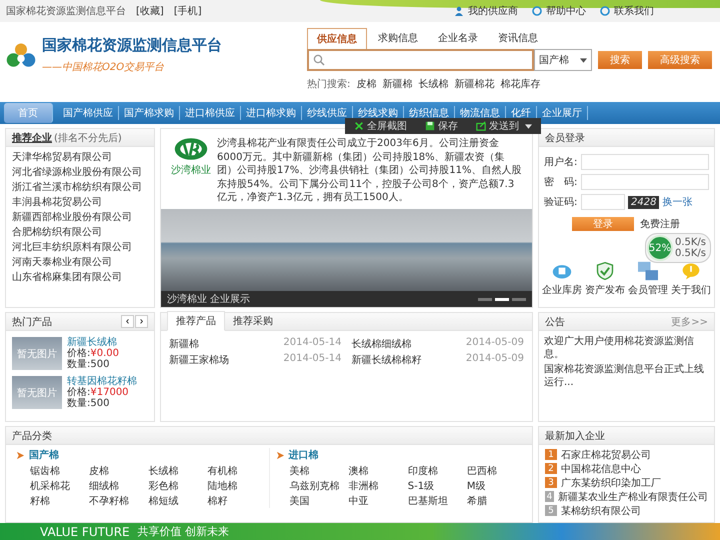 This screenshot has width=720, height=540. I want to click on shortcut-link: 关于我们, so click(691, 290).